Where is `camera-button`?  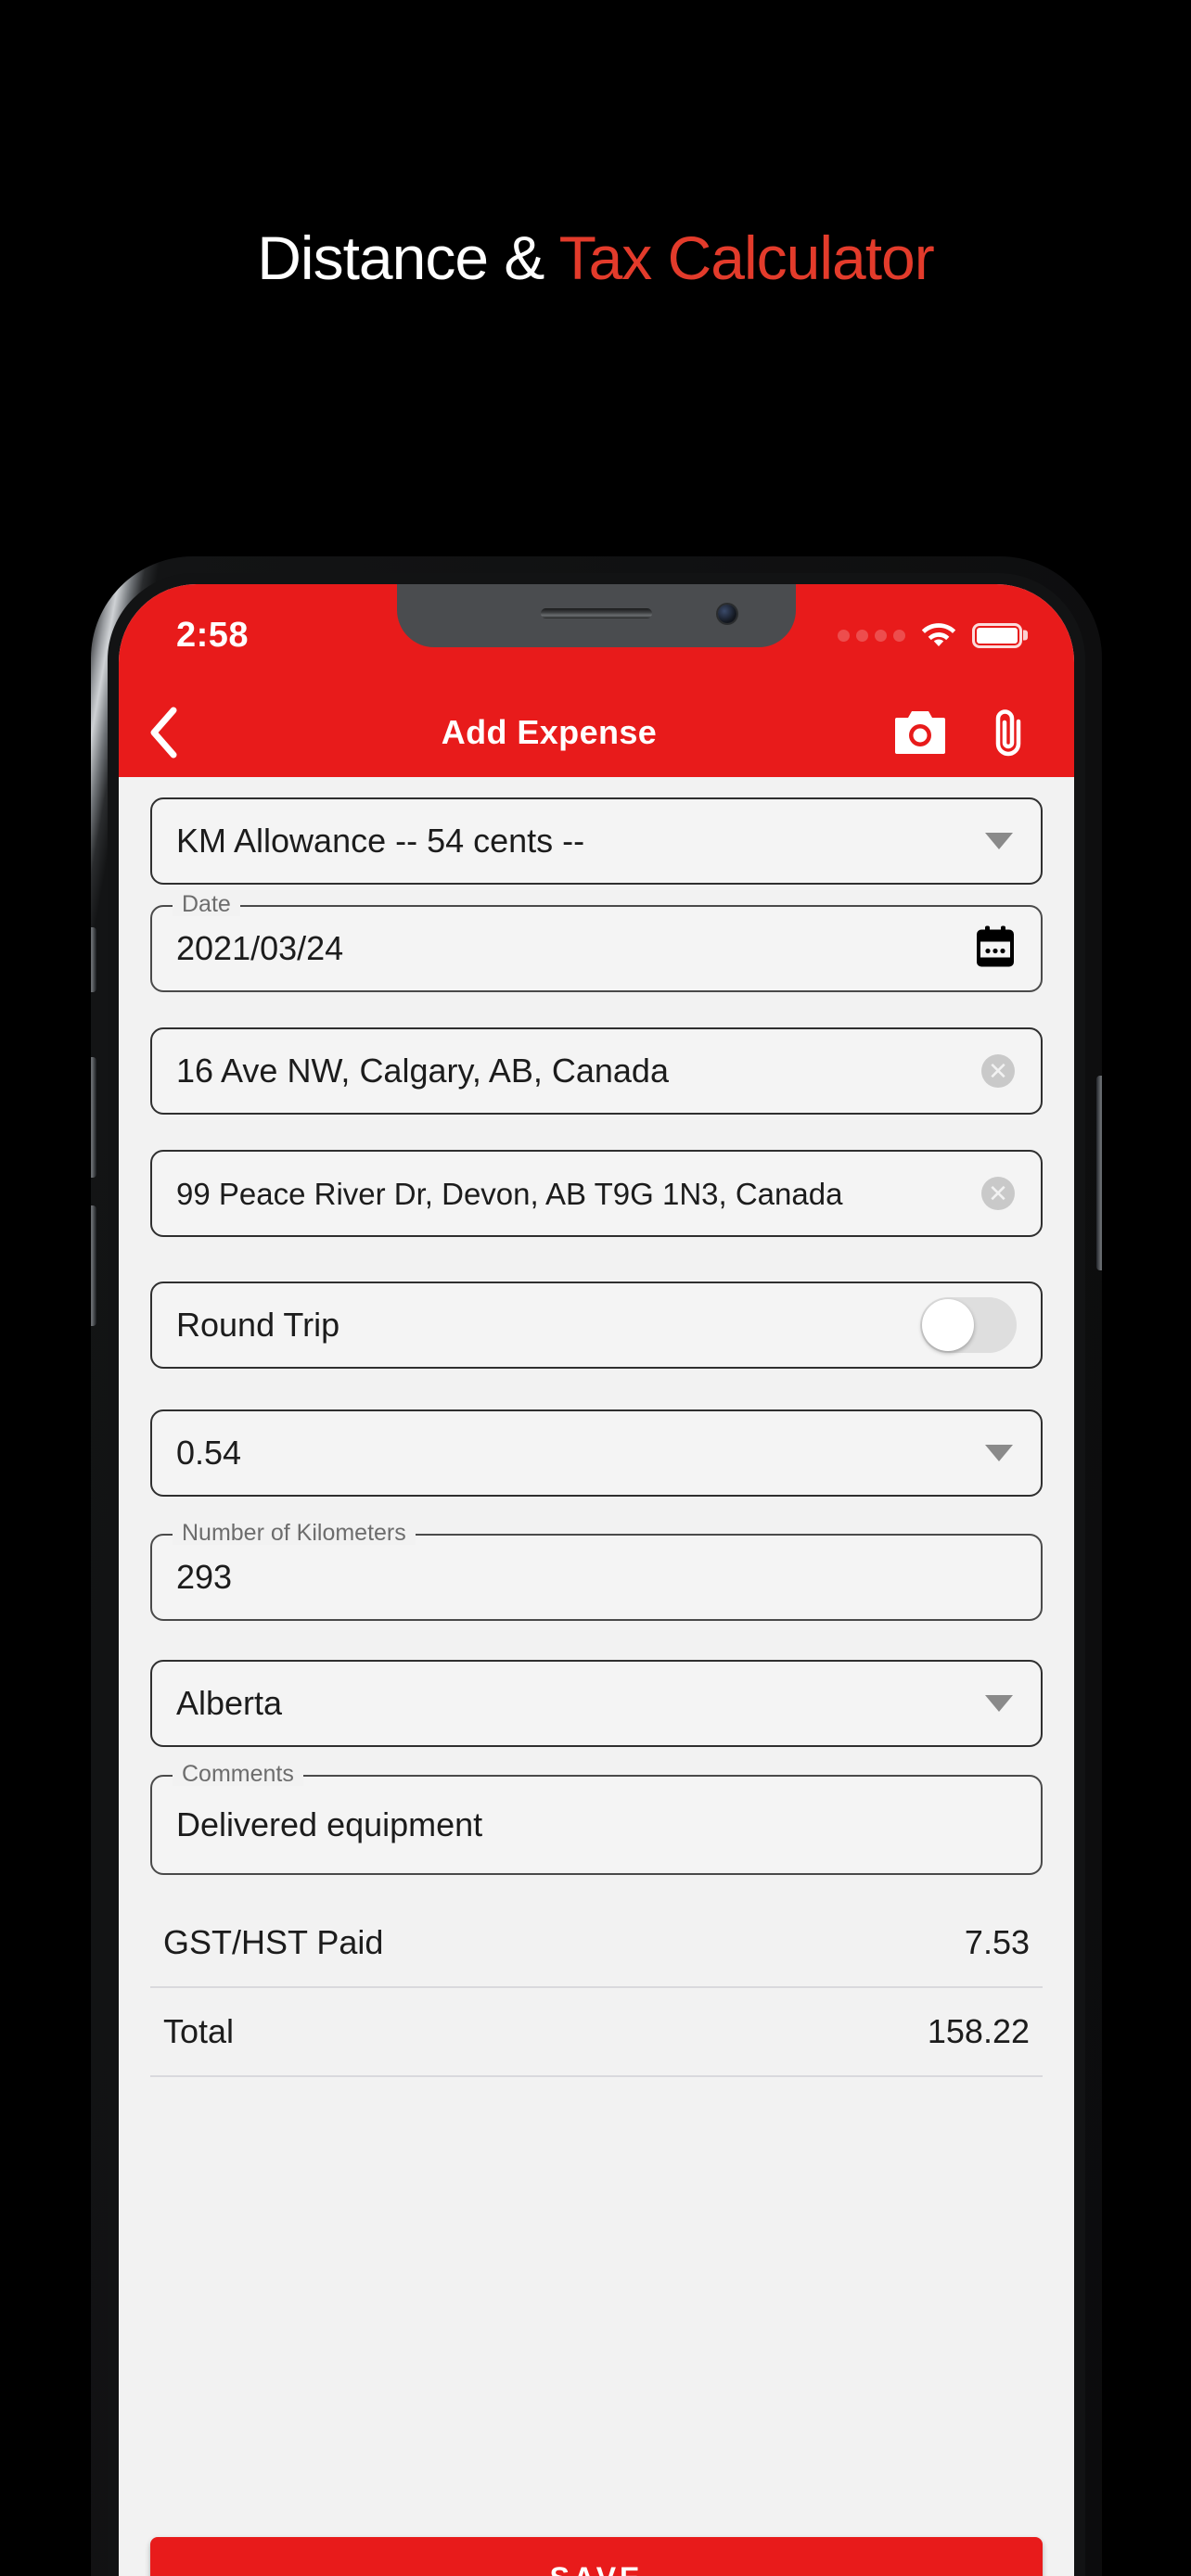
camera-button is located at coordinates (920, 732).